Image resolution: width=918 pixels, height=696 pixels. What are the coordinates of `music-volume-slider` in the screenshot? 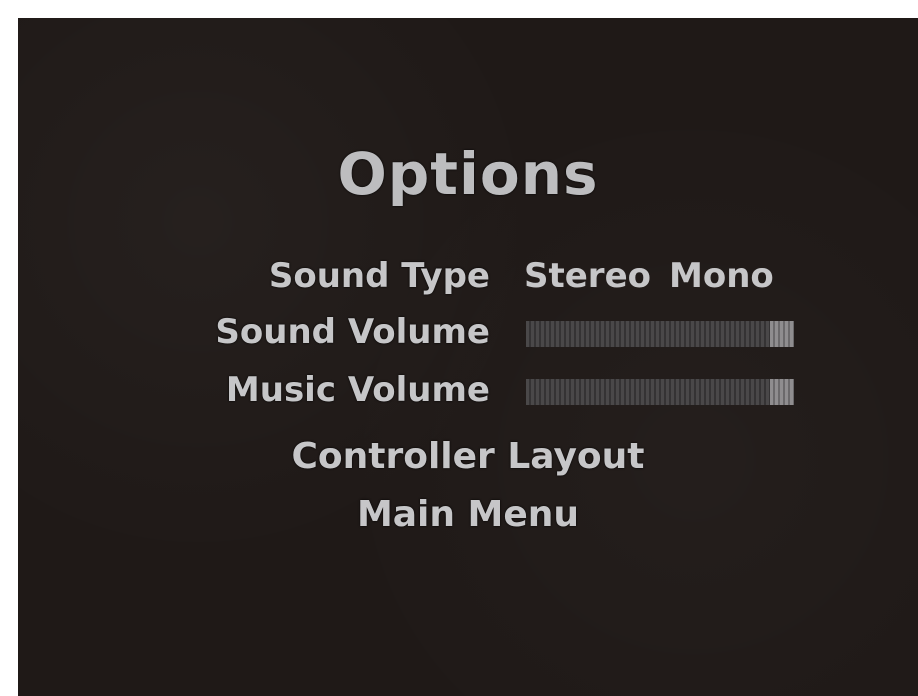 It's located at (660, 392).